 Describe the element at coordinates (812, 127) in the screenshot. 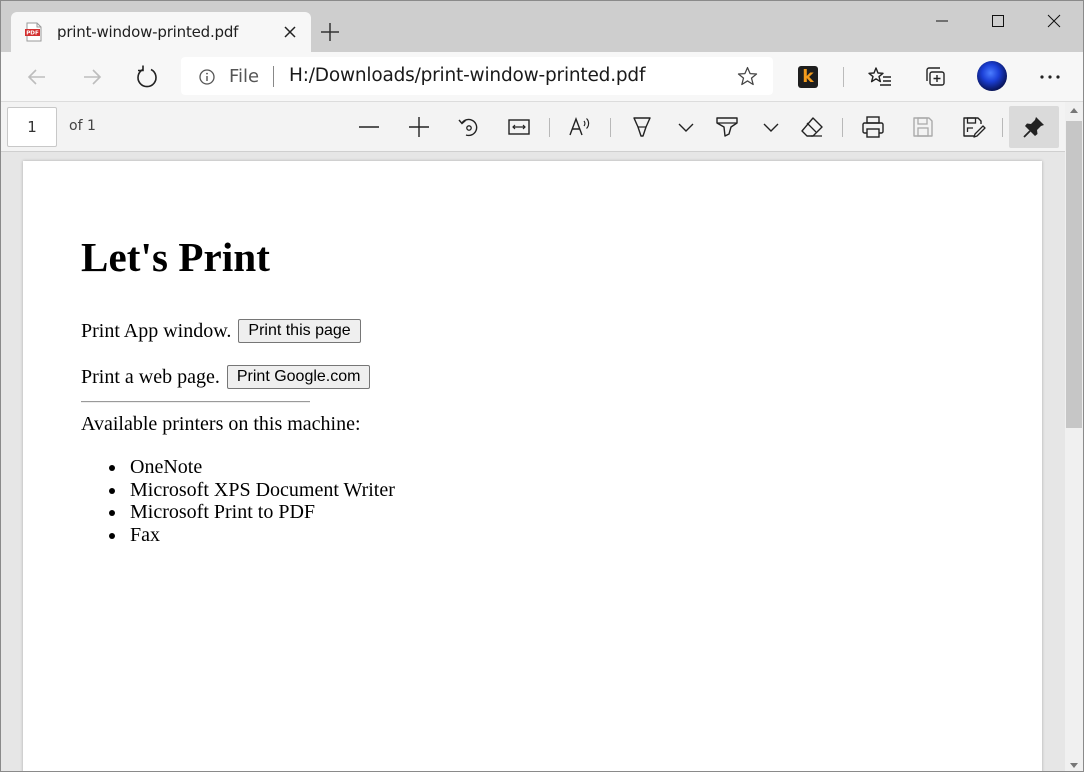

I see `eraser-icon` at that location.